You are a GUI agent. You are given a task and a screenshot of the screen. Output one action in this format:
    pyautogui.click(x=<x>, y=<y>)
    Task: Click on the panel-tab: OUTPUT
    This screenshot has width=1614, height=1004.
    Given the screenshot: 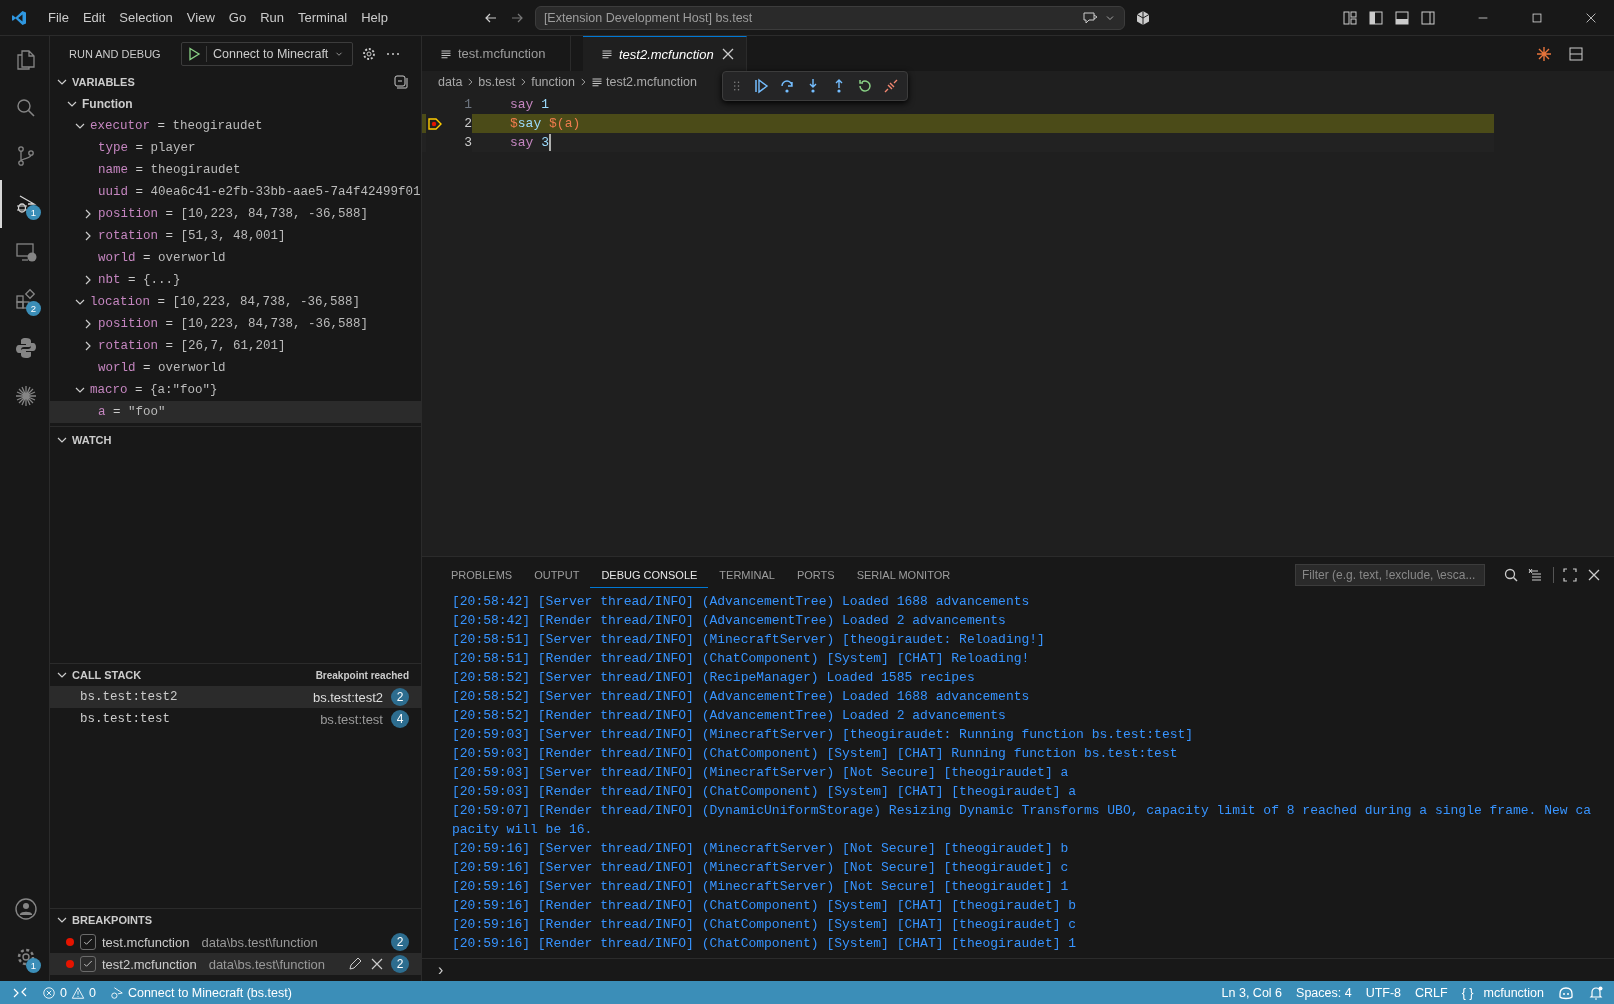 What is the action you would take?
    pyautogui.click(x=557, y=574)
    